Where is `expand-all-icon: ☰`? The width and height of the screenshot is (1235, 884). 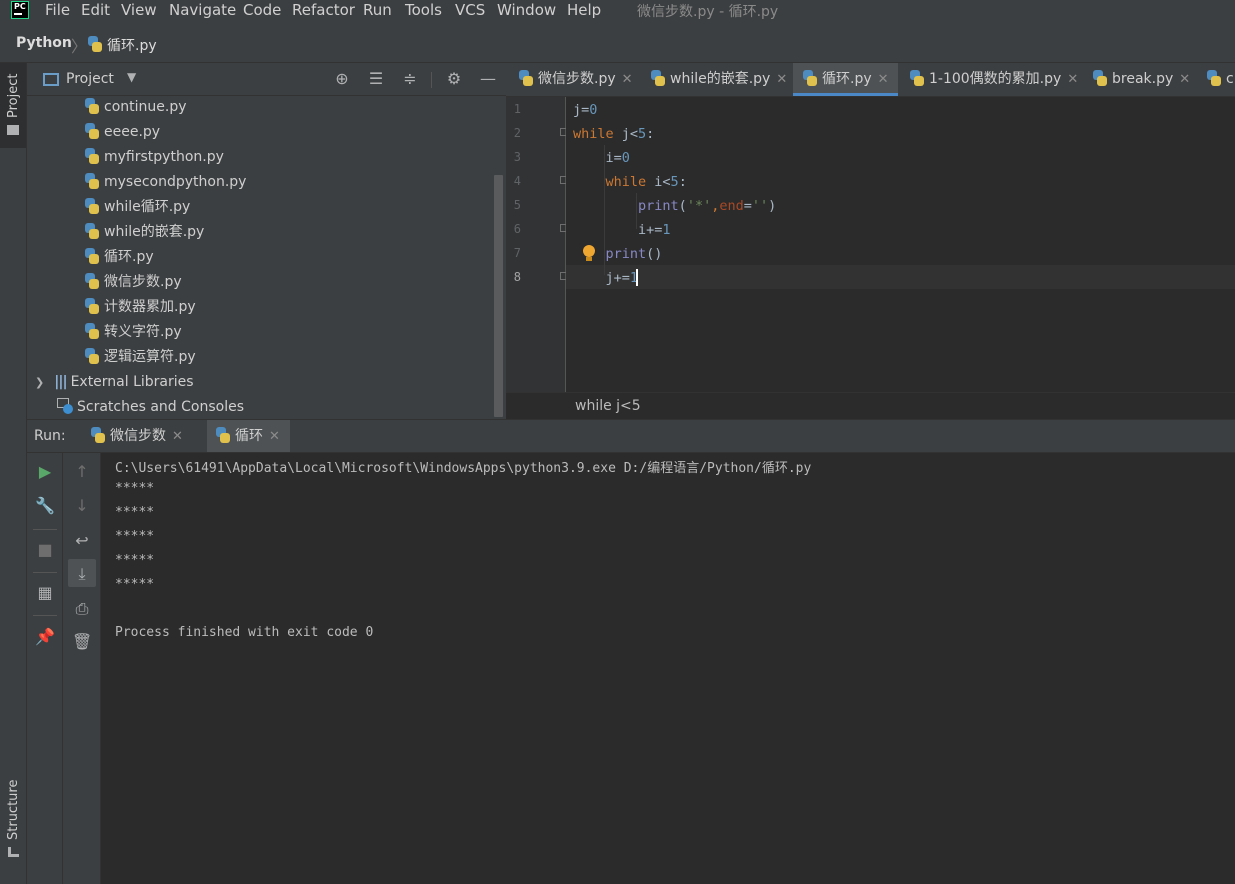
expand-all-icon: ☰ is located at coordinates (376, 79).